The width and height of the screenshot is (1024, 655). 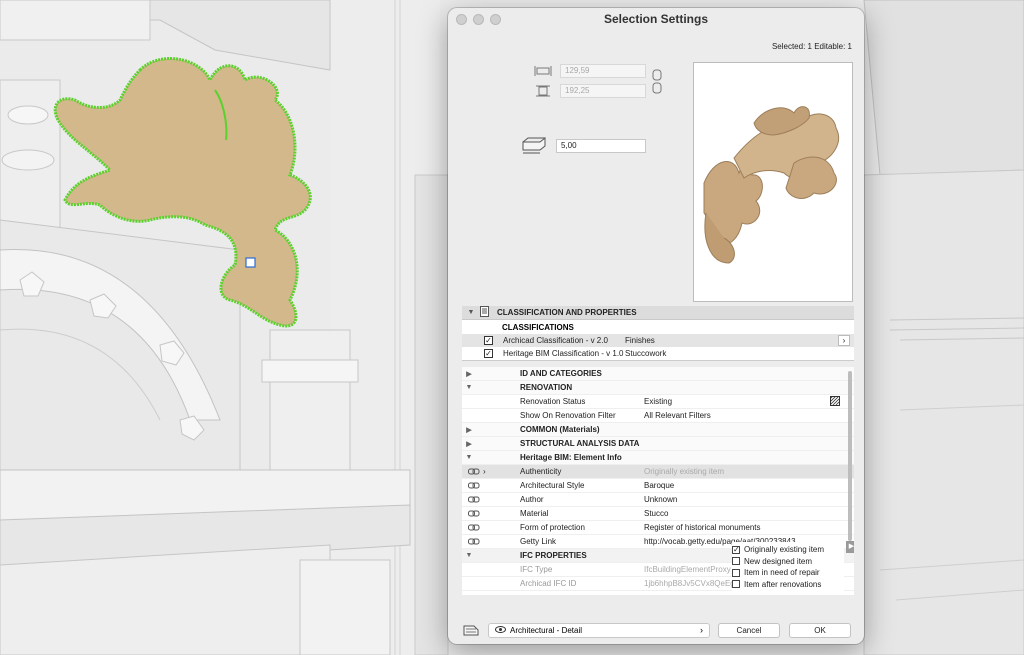 I want to click on group-common: ▶ COMMON (Materials), so click(x=658, y=430).